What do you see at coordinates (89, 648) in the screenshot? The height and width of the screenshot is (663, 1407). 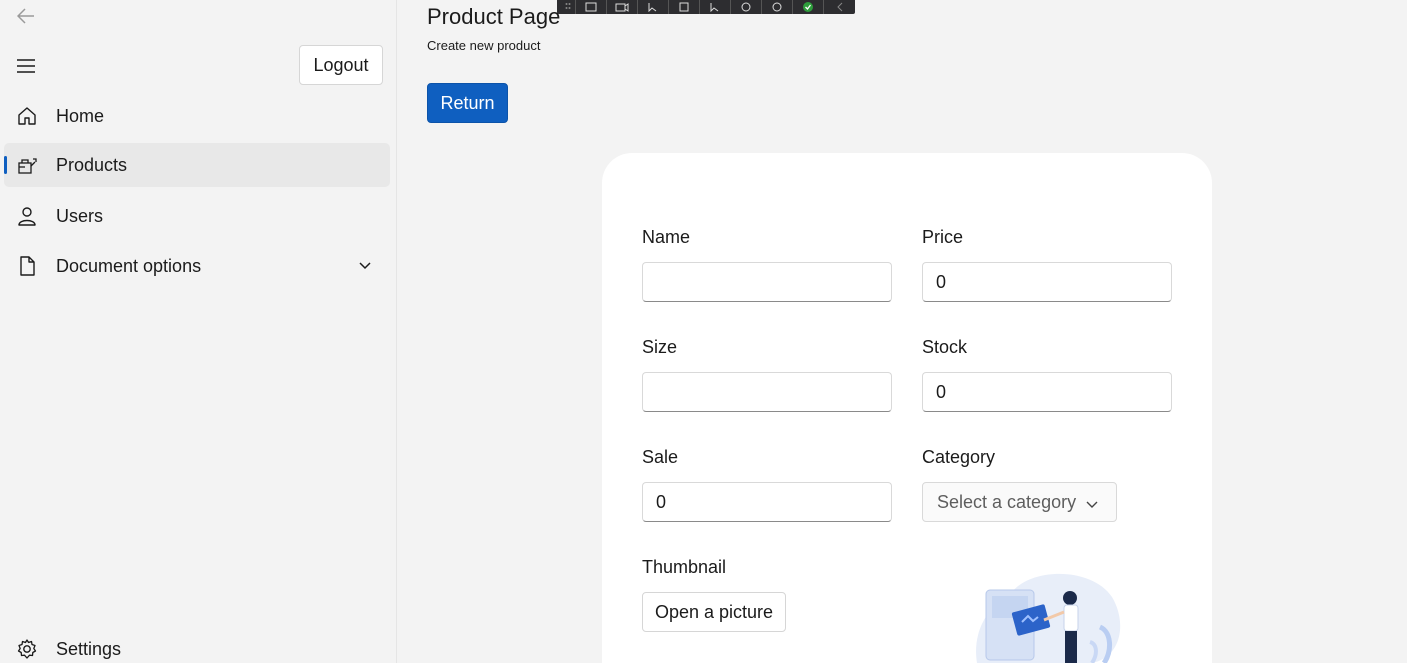 I see `nav-item-label: Settings` at bounding box center [89, 648].